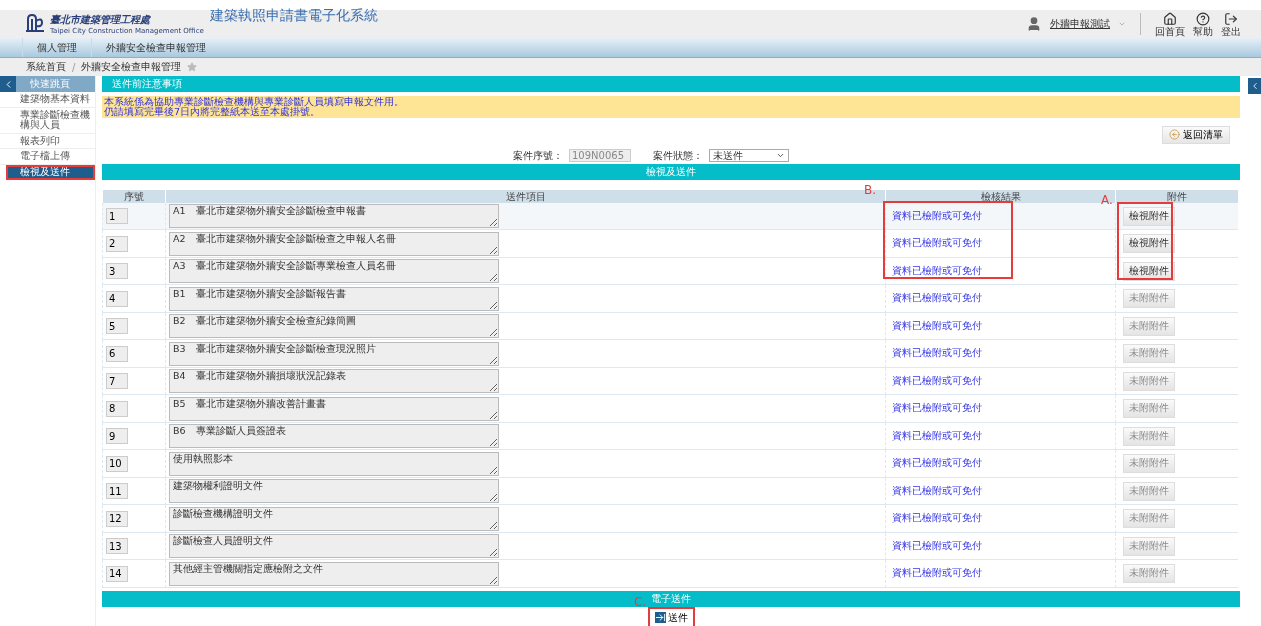 Image resolution: width=1261 pixels, height=626 pixels. Describe the element at coordinates (1170, 18) in the screenshot. I see `home-icon` at that location.